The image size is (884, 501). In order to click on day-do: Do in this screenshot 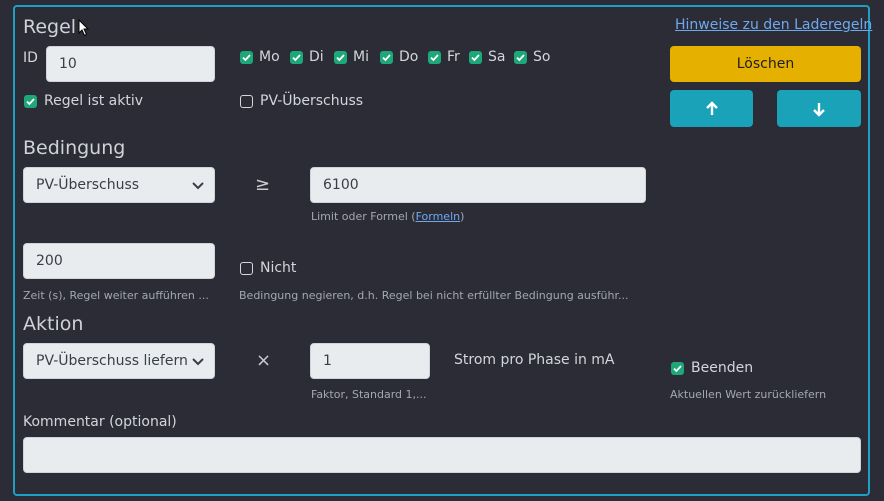, I will do `click(399, 57)`.